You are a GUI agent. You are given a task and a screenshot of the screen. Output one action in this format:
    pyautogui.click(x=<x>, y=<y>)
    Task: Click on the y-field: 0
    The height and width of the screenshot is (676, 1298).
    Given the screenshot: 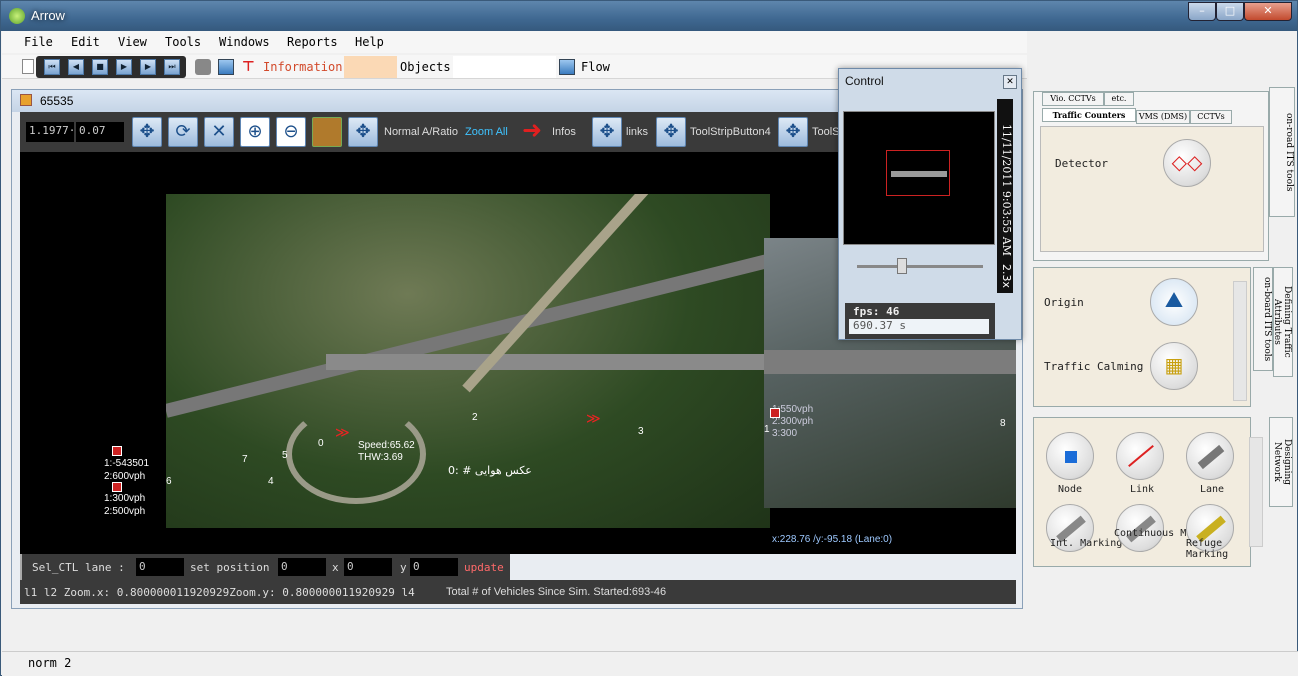 What is the action you would take?
    pyautogui.click(x=434, y=567)
    